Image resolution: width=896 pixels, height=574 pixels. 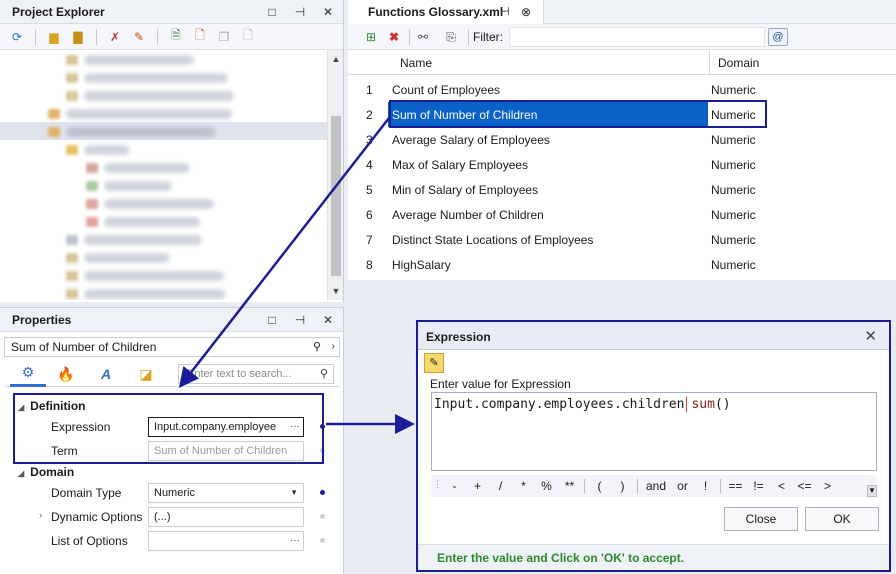 What do you see at coordinates (708, 404) in the screenshot?
I see `expression-function: sum()` at bounding box center [708, 404].